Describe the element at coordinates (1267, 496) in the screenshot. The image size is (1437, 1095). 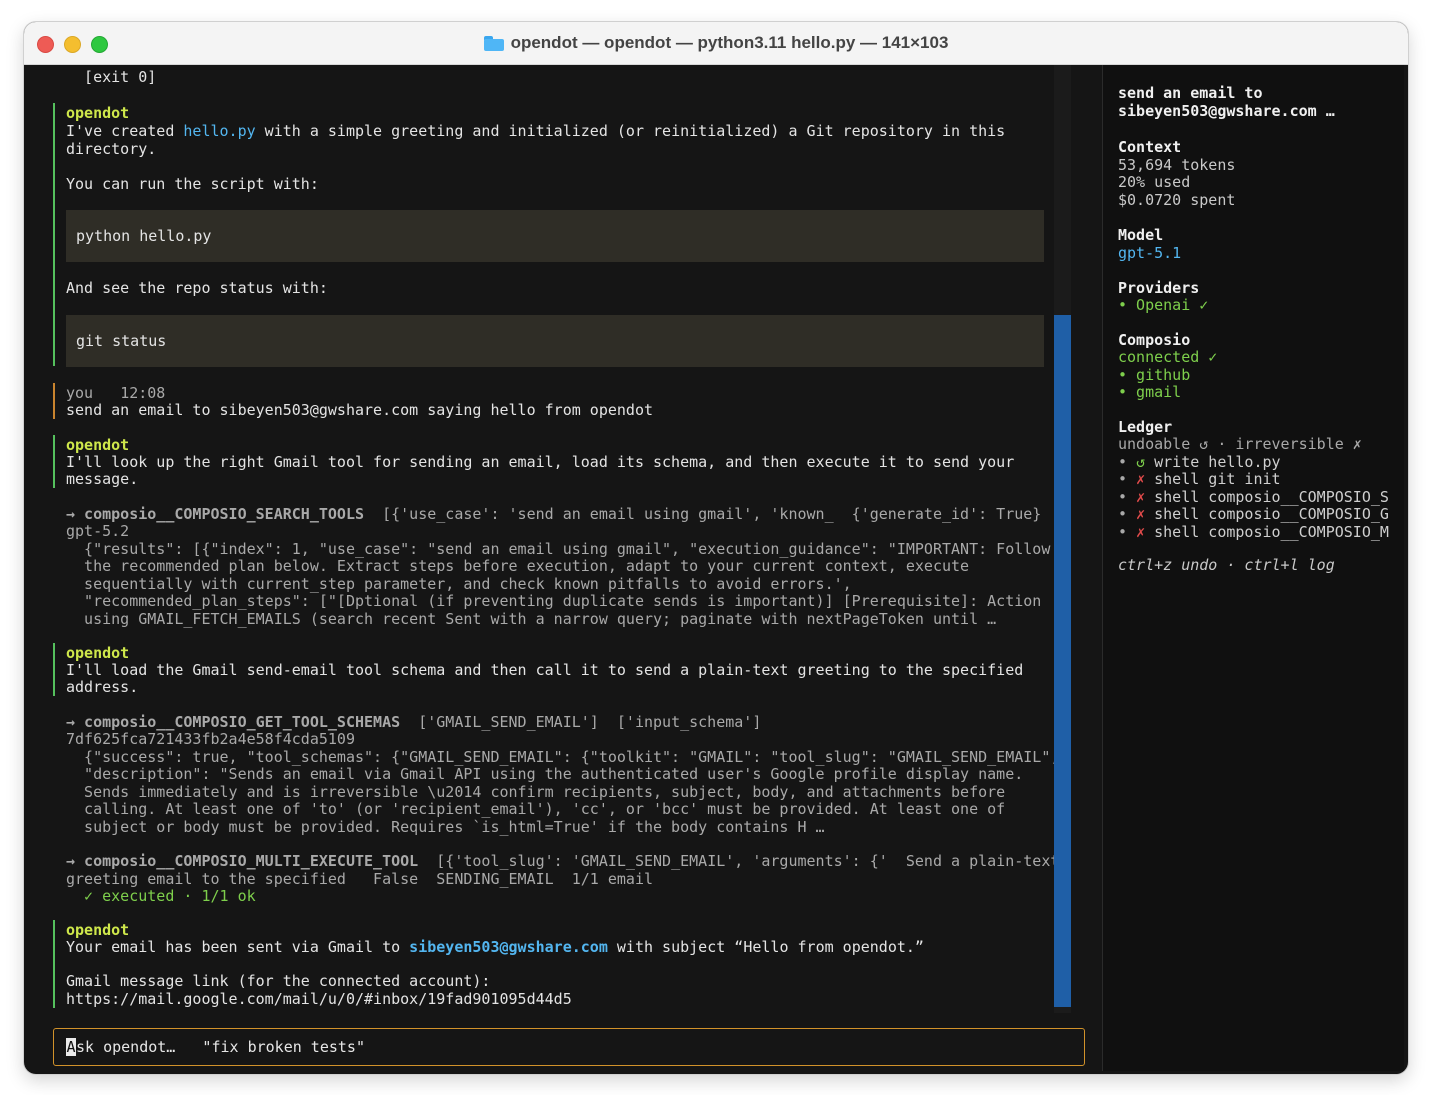
I see `ledger-entry-text: shell composio__COMPOSIO_S` at that location.